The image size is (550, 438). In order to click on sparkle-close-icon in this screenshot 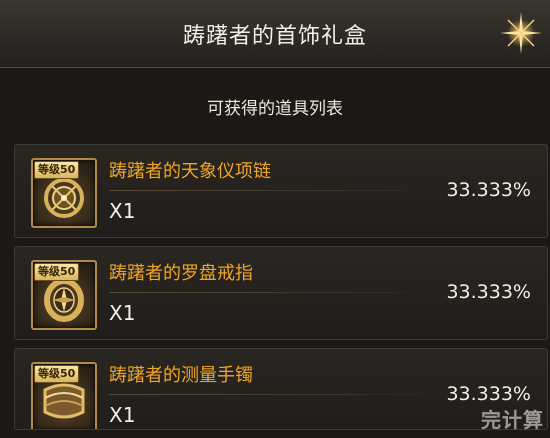, I will do `click(521, 33)`.